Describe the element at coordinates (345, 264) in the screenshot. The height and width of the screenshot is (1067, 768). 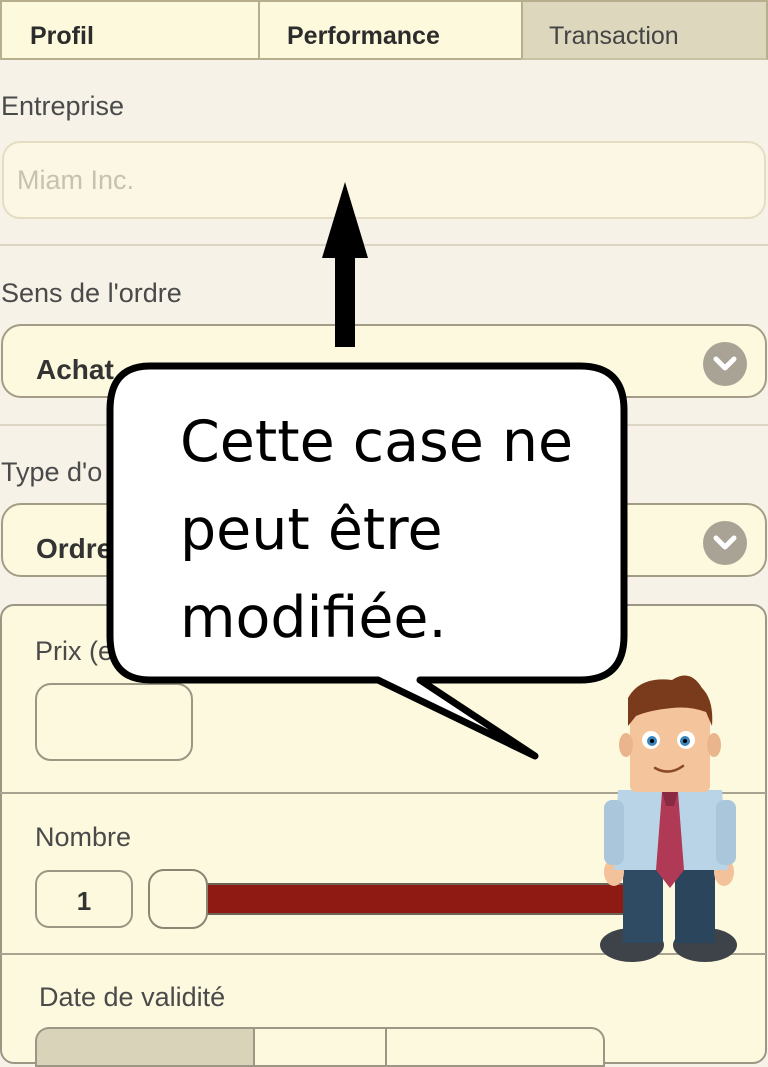
I see `up-arrow-icon` at that location.